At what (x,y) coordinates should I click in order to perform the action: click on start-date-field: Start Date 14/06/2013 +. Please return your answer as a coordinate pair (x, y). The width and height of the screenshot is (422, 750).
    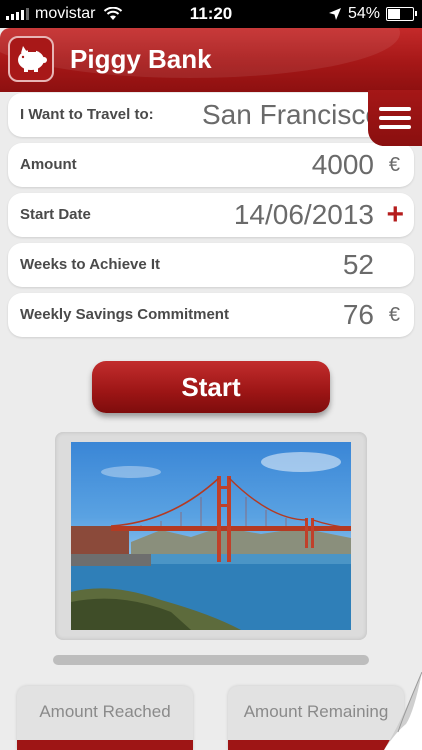
    Looking at the image, I should click on (211, 215).